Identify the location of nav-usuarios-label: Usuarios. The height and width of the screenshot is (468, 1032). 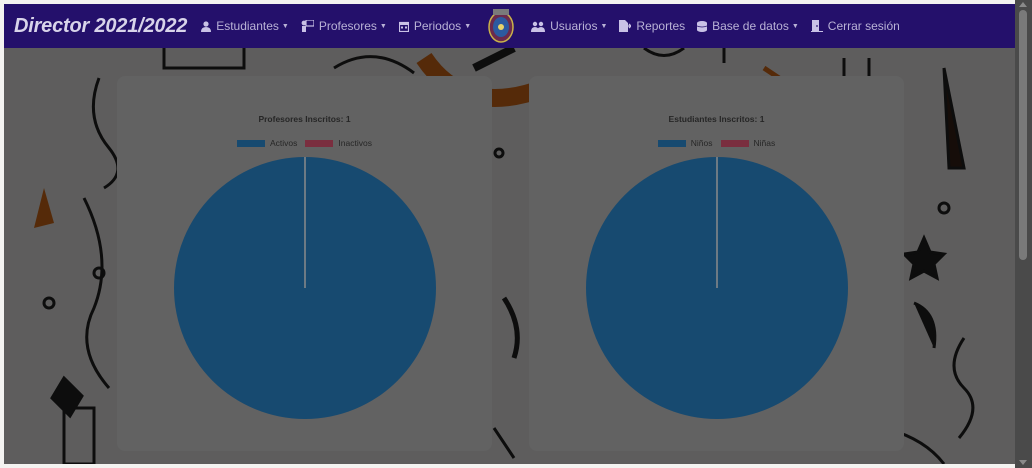
(574, 26).